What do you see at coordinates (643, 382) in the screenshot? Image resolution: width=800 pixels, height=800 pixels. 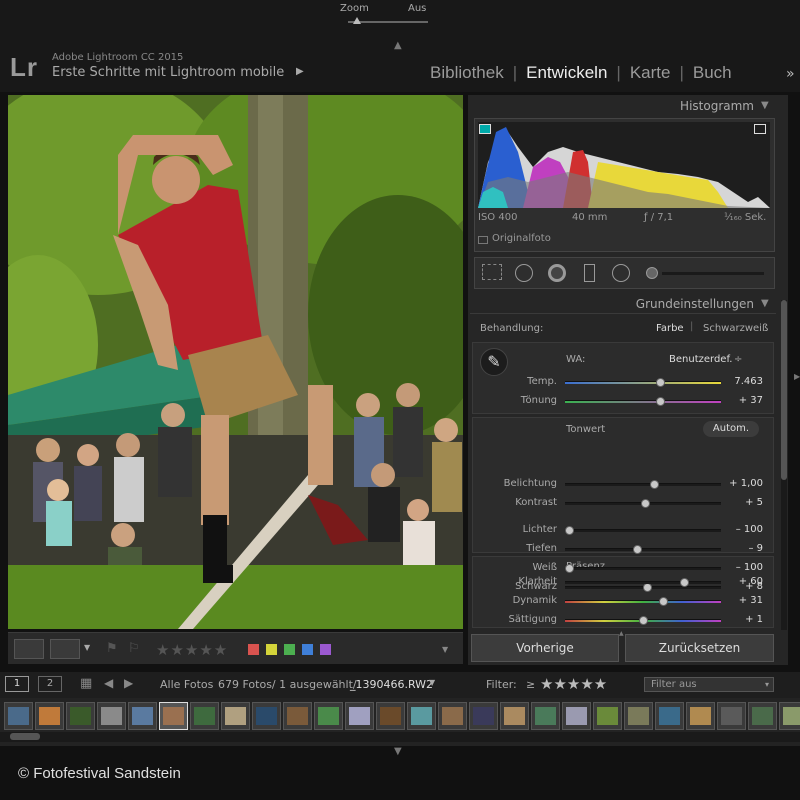 I see `slider-track-temp` at bounding box center [643, 382].